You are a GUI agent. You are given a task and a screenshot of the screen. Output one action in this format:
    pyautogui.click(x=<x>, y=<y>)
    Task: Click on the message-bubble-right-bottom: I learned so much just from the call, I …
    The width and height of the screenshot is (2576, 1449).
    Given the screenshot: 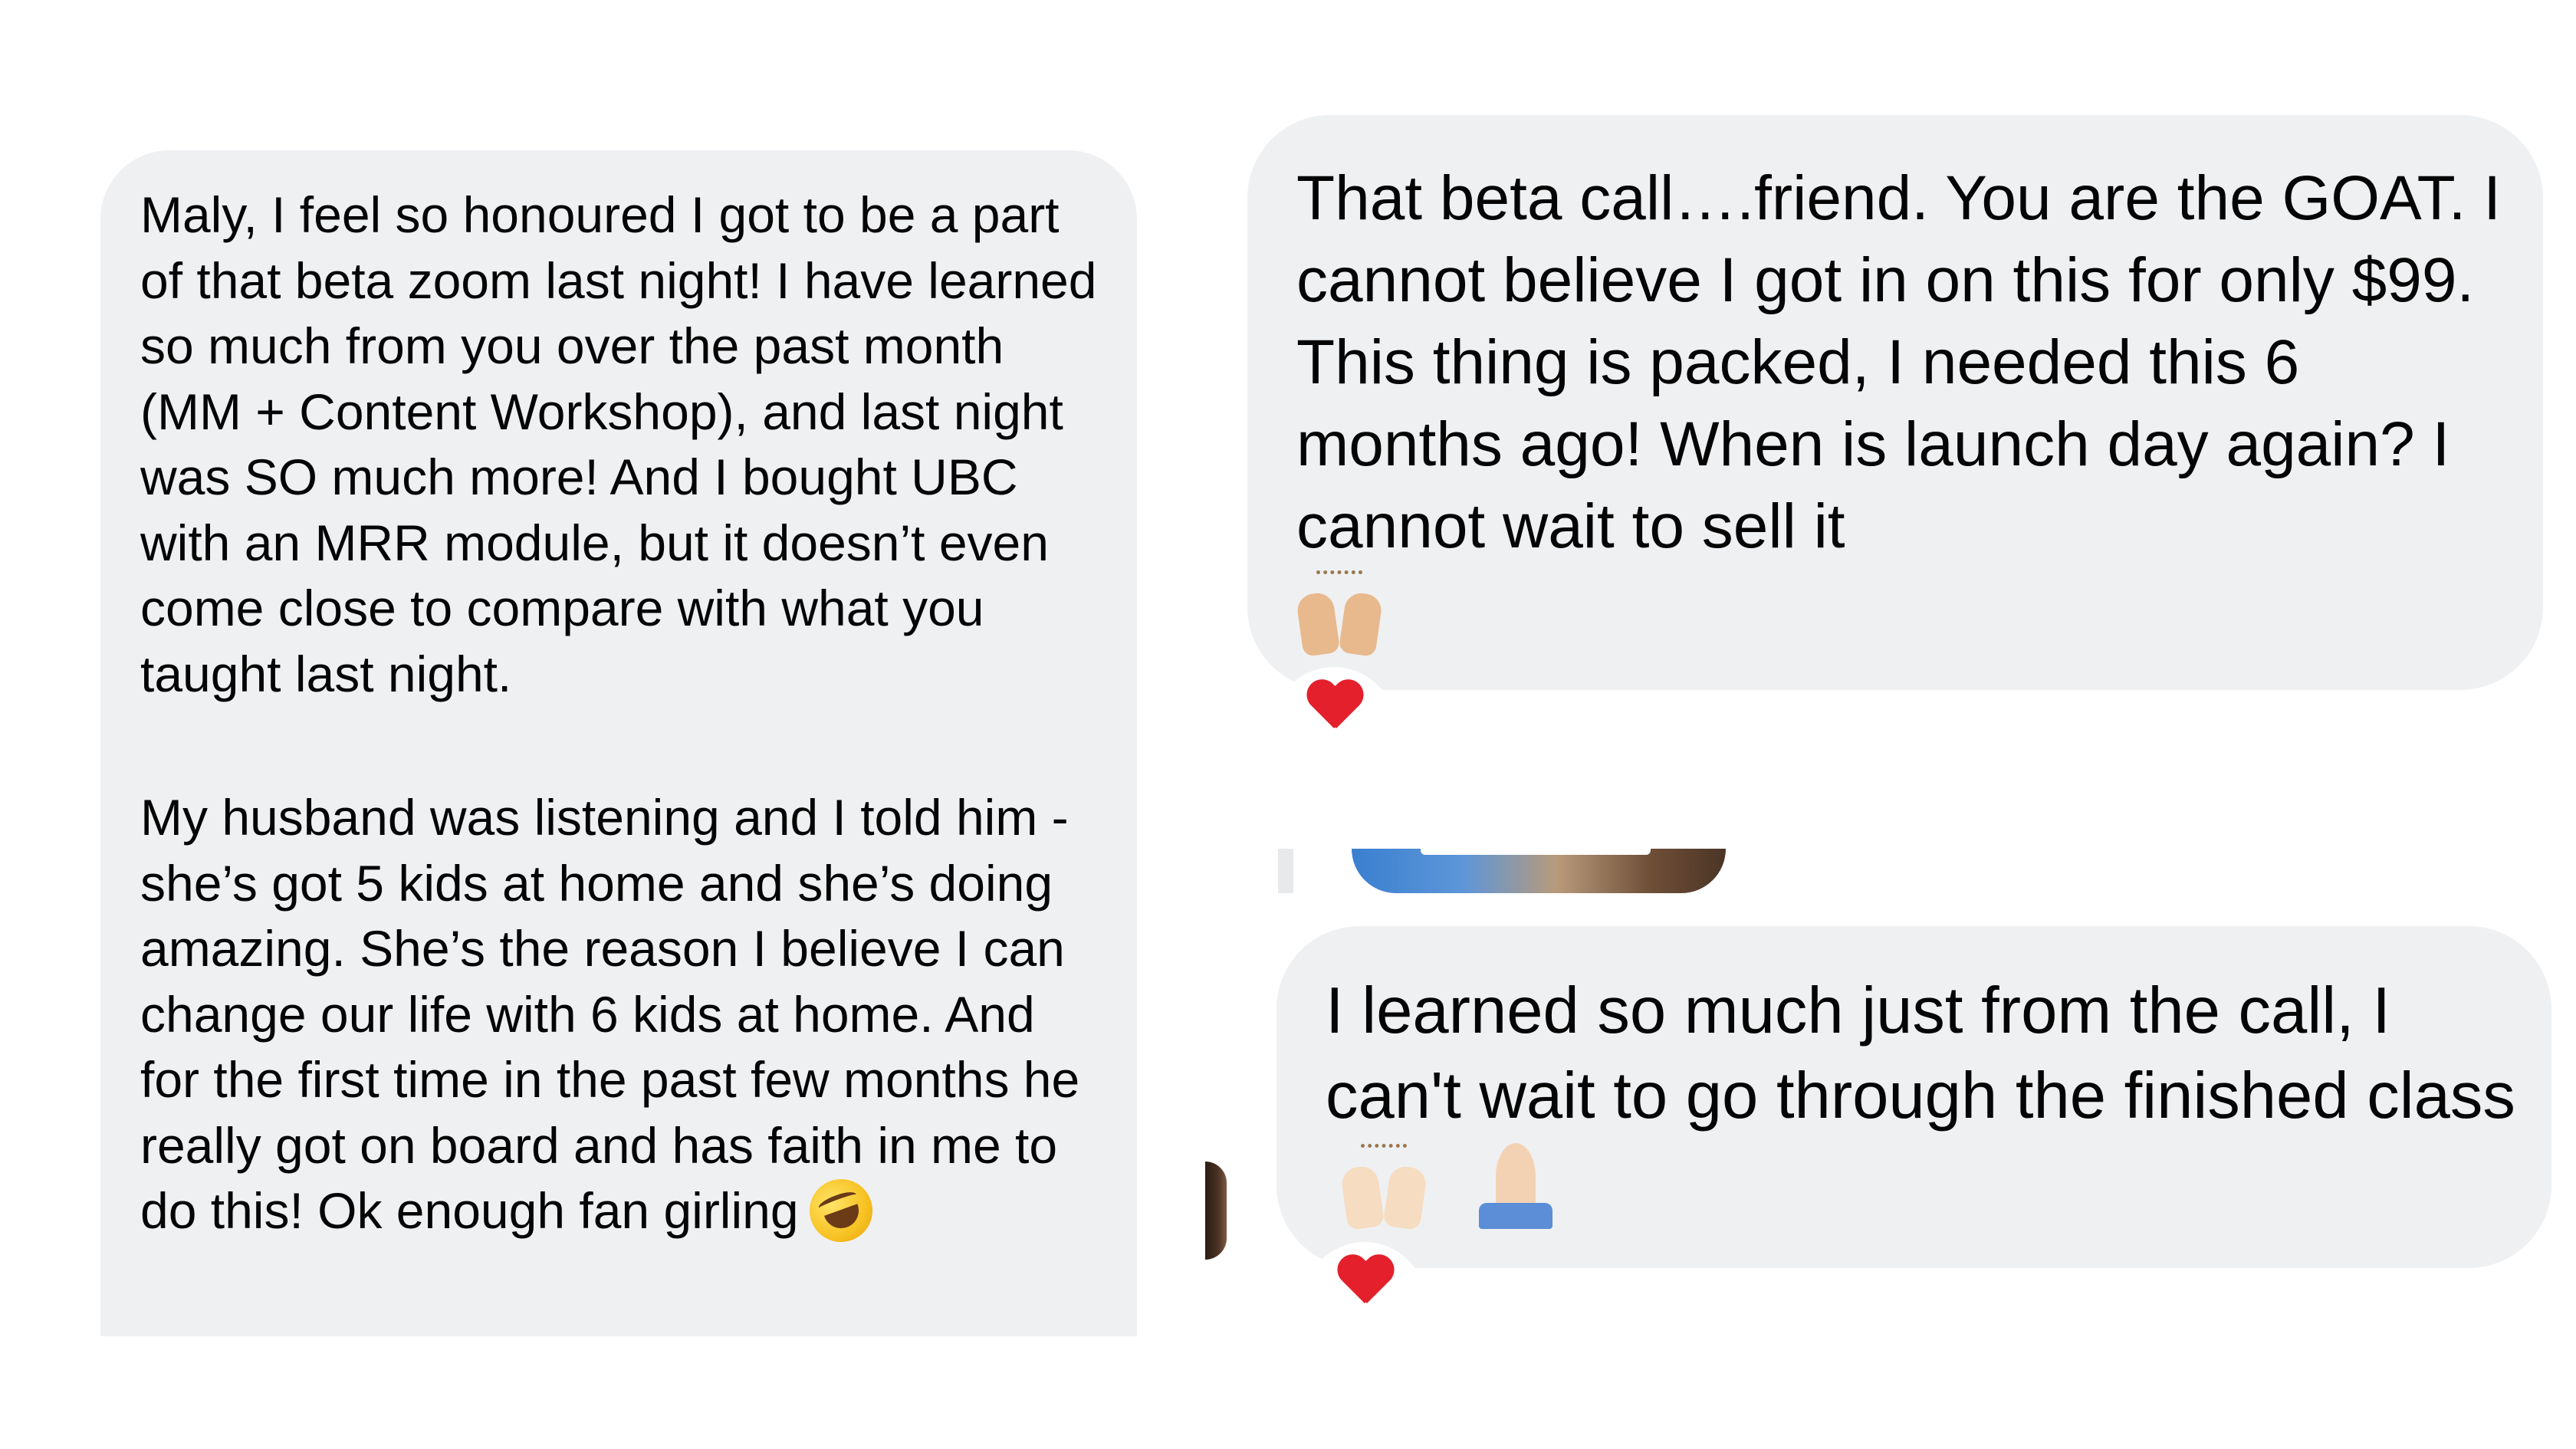 What is the action you would take?
    pyautogui.click(x=1914, y=1097)
    